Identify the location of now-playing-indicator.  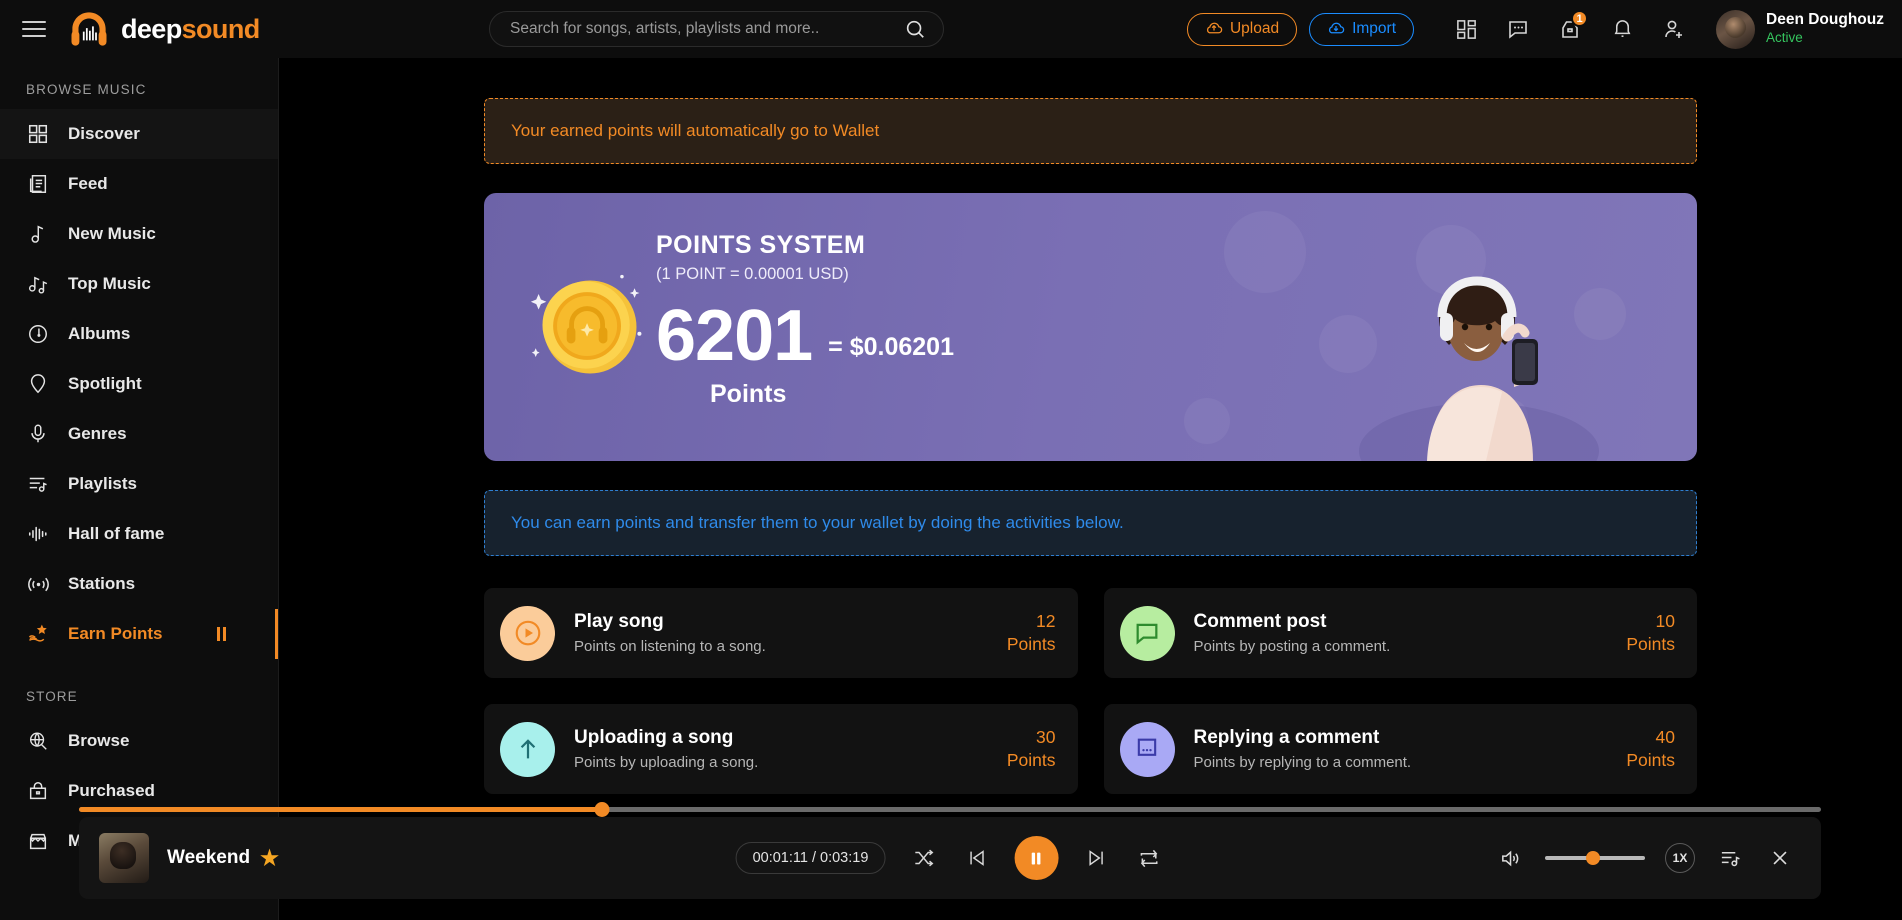
(221, 634).